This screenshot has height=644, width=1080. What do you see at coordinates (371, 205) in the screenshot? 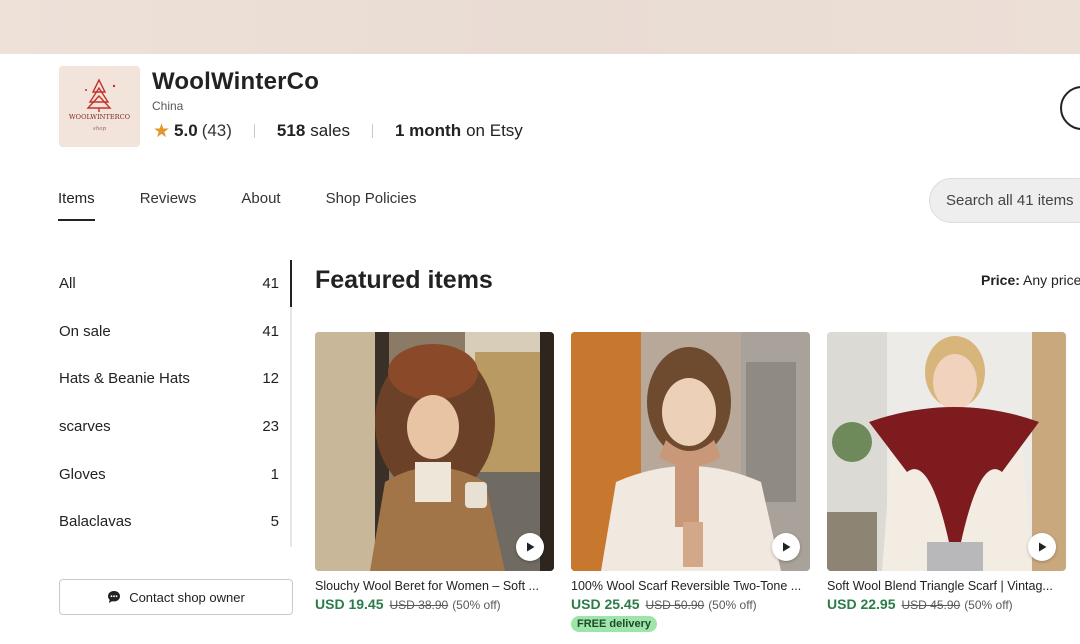
I see `tab-shop-policies: Shop Policies` at bounding box center [371, 205].